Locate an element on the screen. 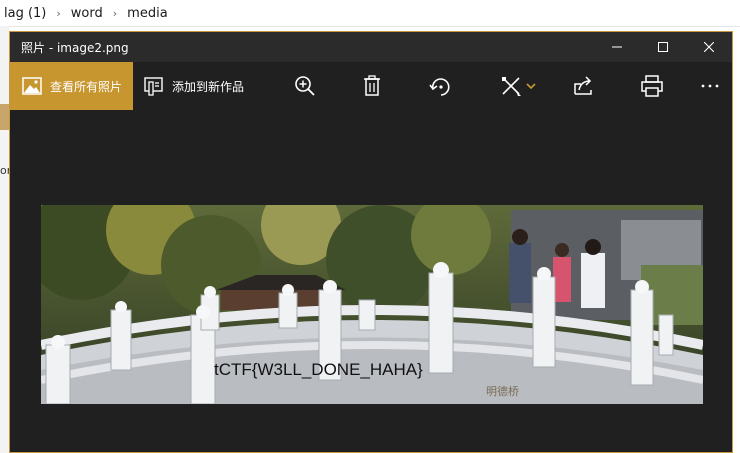 Image resolution: width=740 pixels, height=453 pixels. close-button is located at coordinates (709, 47).